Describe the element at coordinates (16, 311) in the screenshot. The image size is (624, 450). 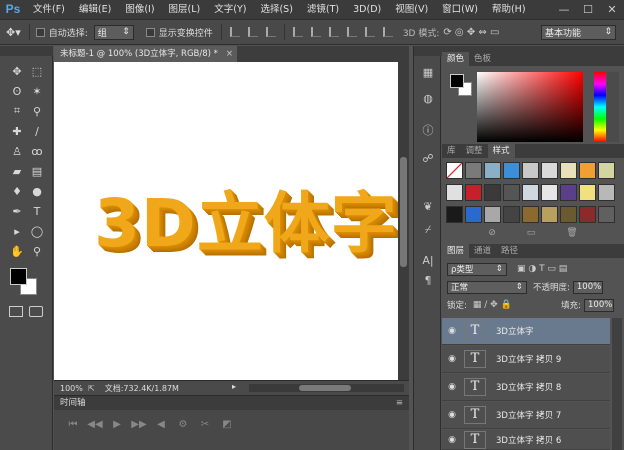
I see `quick-mask-icon` at that location.